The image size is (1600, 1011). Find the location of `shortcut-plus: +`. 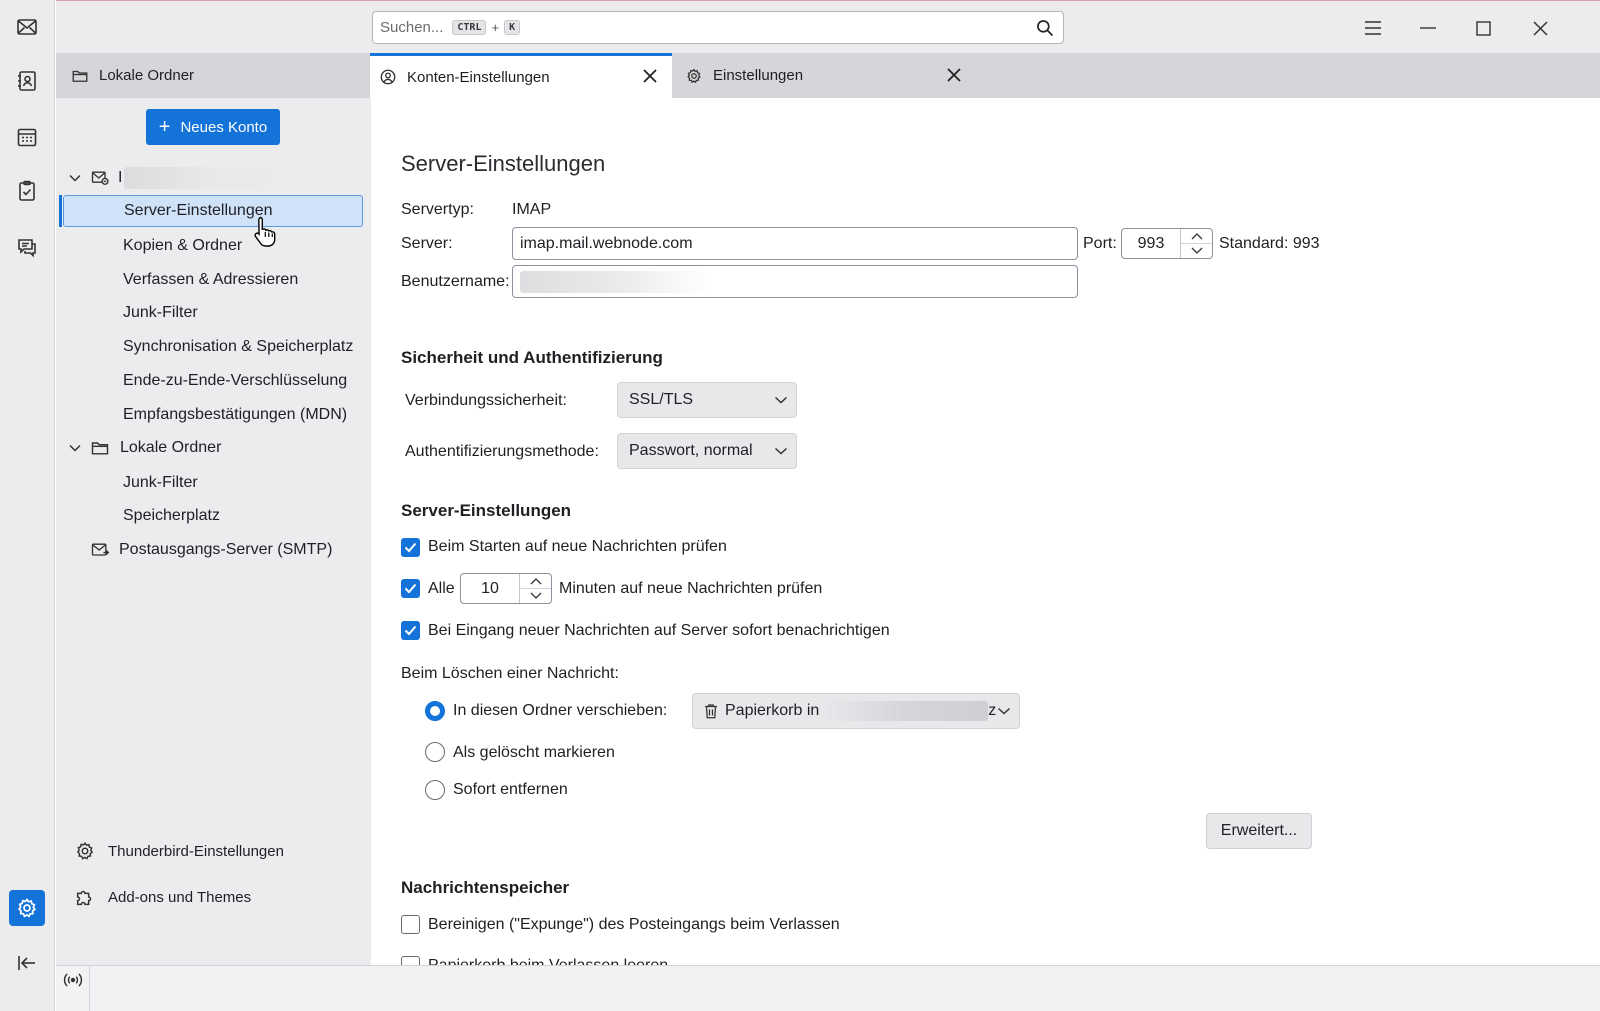

shortcut-plus: + is located at coordinates (495, 27).